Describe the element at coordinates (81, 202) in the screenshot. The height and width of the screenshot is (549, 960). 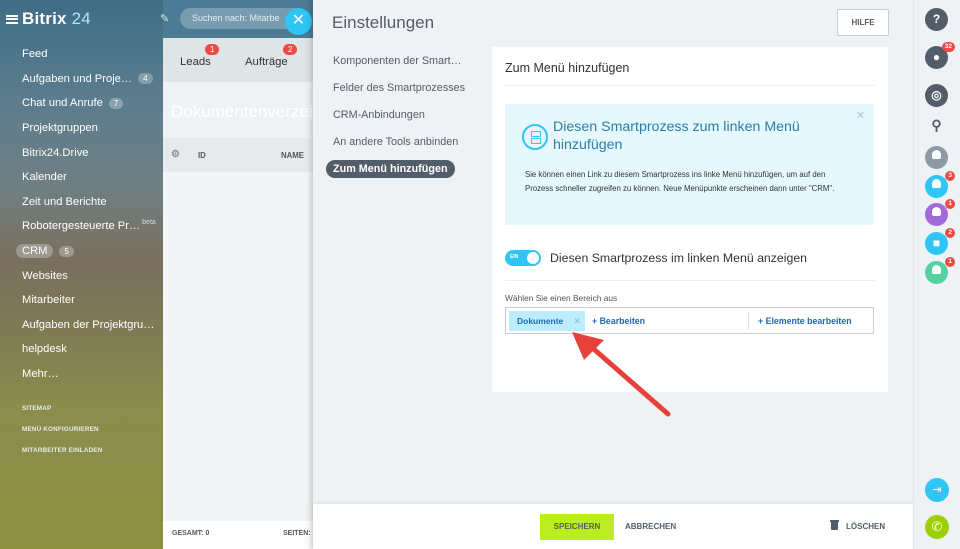
I see `sidebar-item-time-reports: Zeit und Berichte` at that location.